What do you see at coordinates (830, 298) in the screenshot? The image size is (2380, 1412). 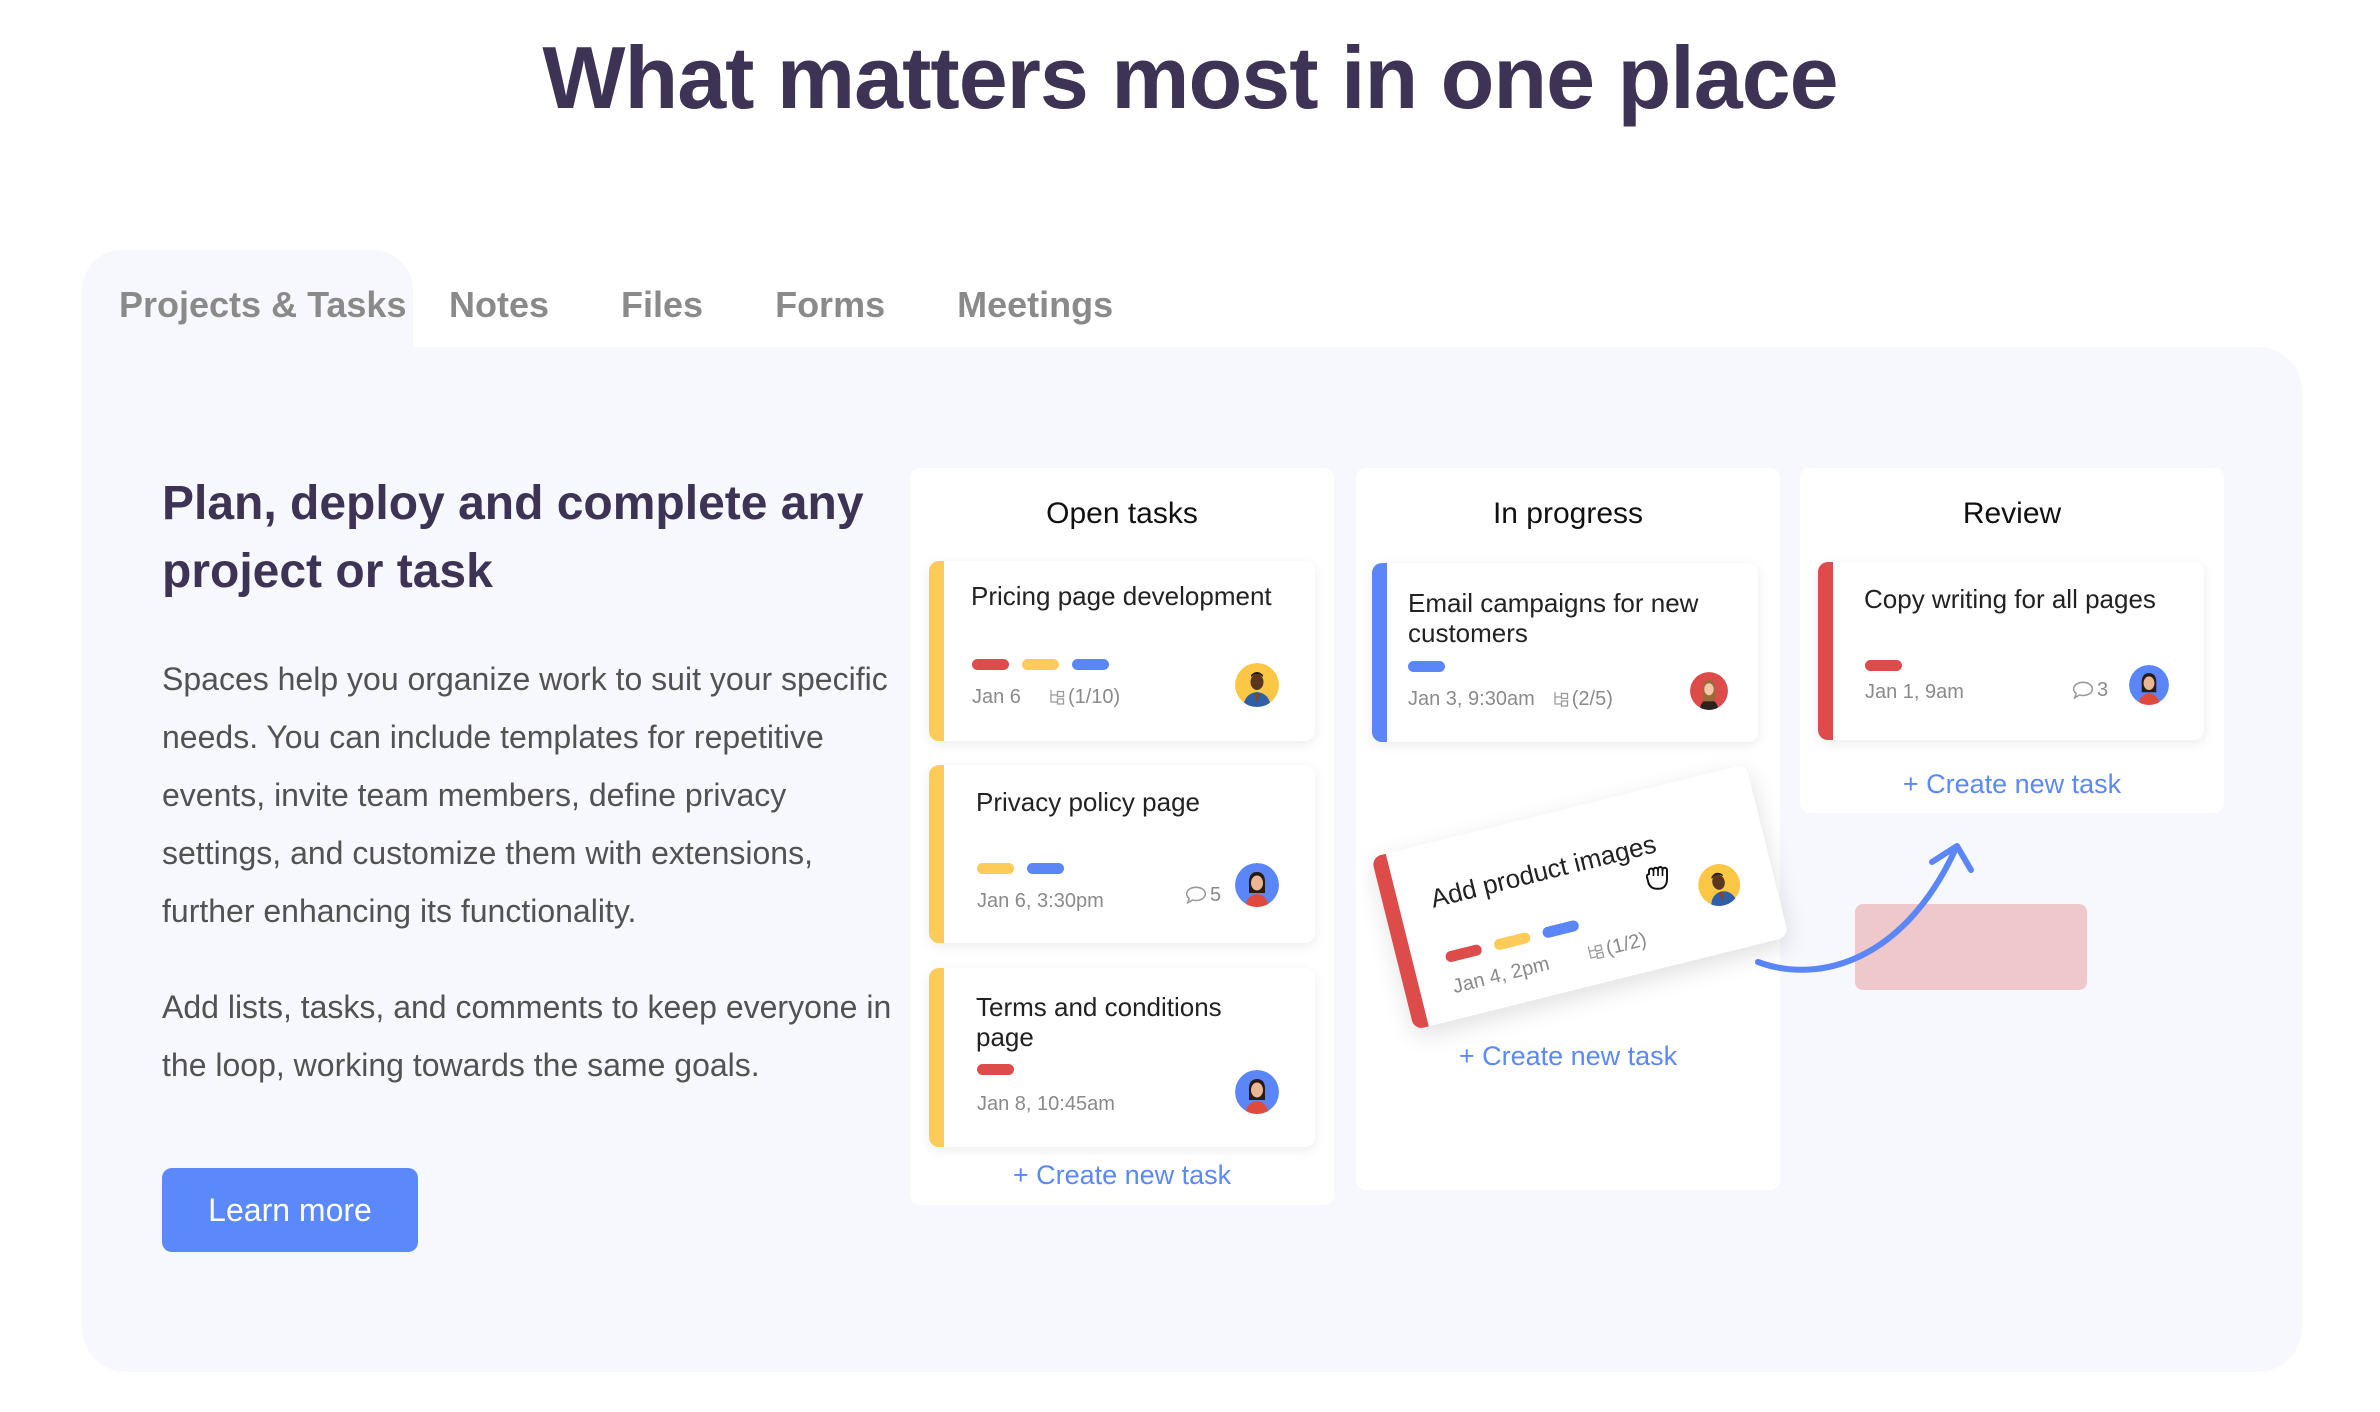 I see `tab-forms: Forms` at bounding box center [830, 298].